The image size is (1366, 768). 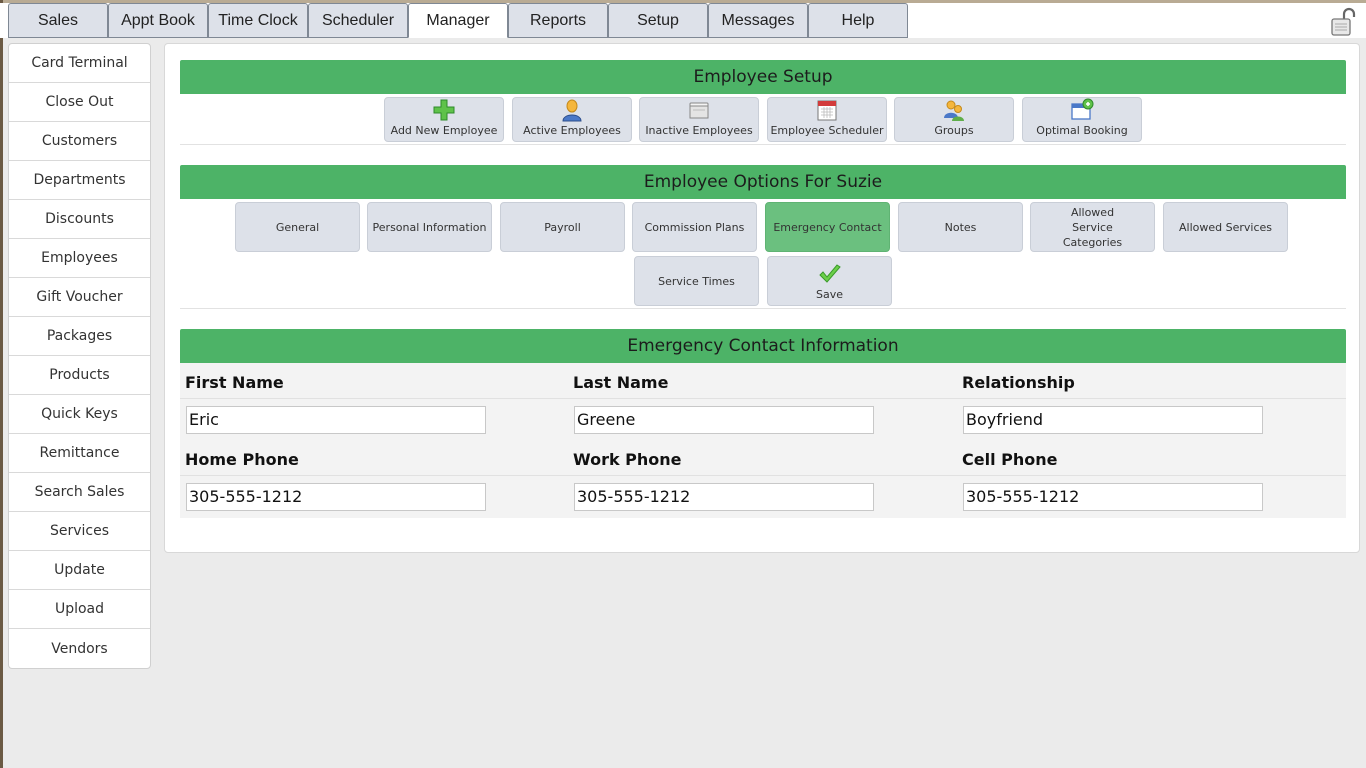 I want to click on last-name-label: Last Name, so click(x=621, y=382).